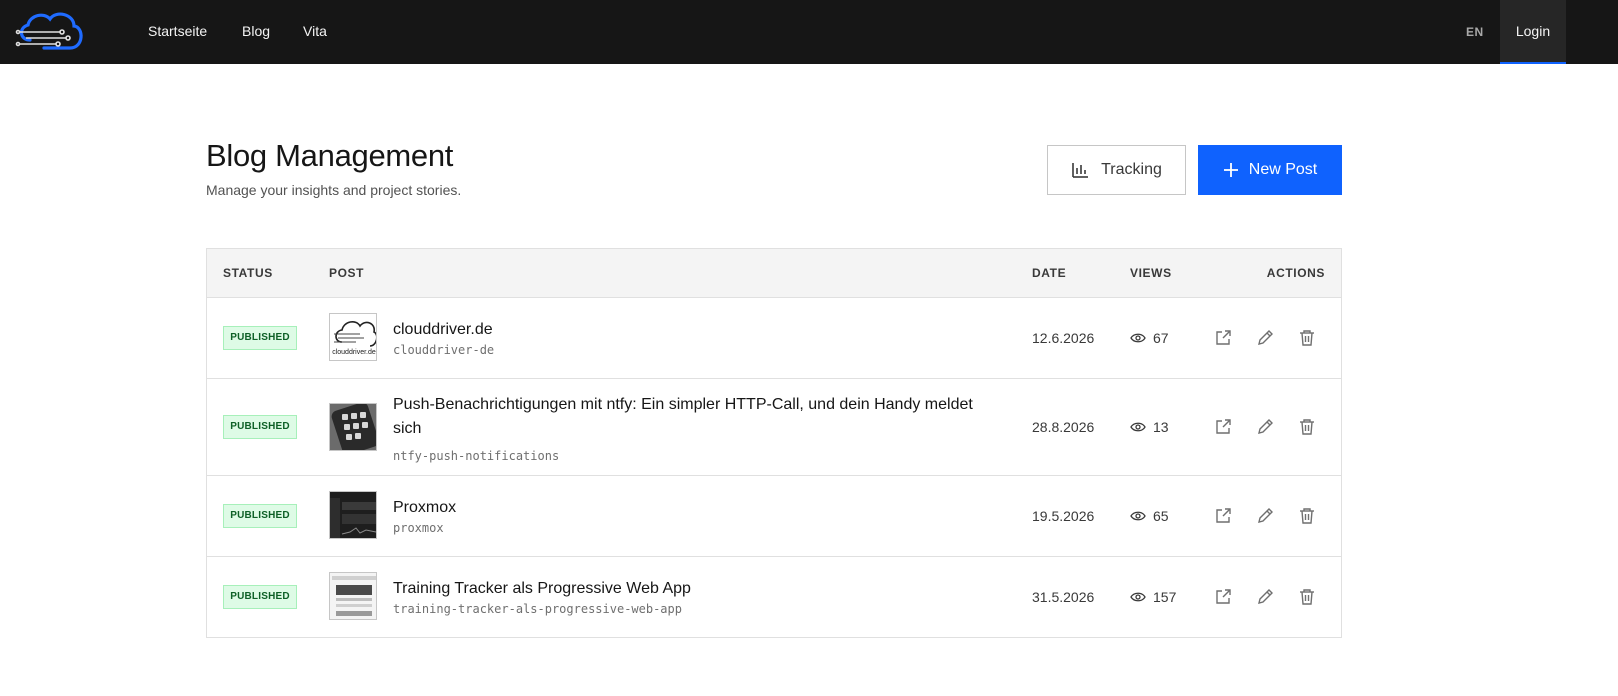 The width and height of the screenshot is (1618, 696). Describe the element at coordinates (256, 32) in the screenshot. I see `nav-link-blog: Blog` at that location.